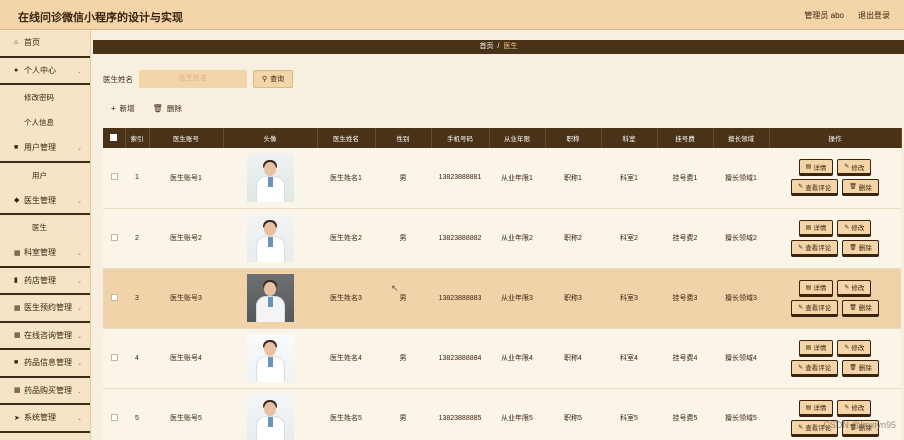 Image resolution: width=904 pixels, height=440 pixels. What do you see at coordinates (460, 178) in the screenshot?
I see `cell-phone: 13823888881` at bounding box center [460, 178].